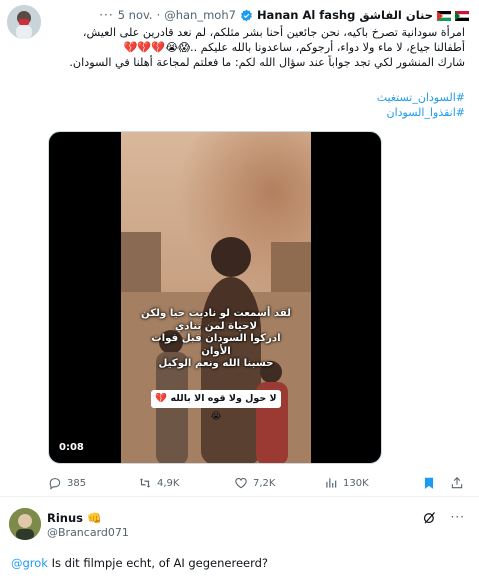  Describe the element at coordinates (74, 518) in the screenshot. I see `reply-author-name: Rinus 👊` at that location.